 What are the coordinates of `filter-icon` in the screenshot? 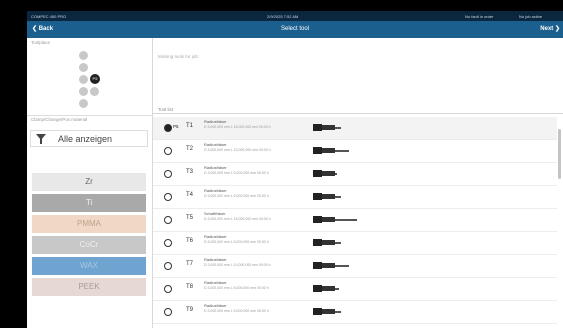 It's located at (41, 139).